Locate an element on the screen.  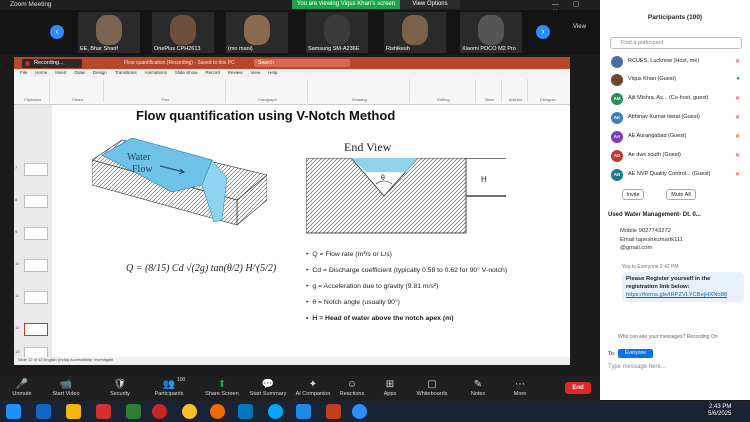
end-meeting-button: End is located at coordinates (578, 388).